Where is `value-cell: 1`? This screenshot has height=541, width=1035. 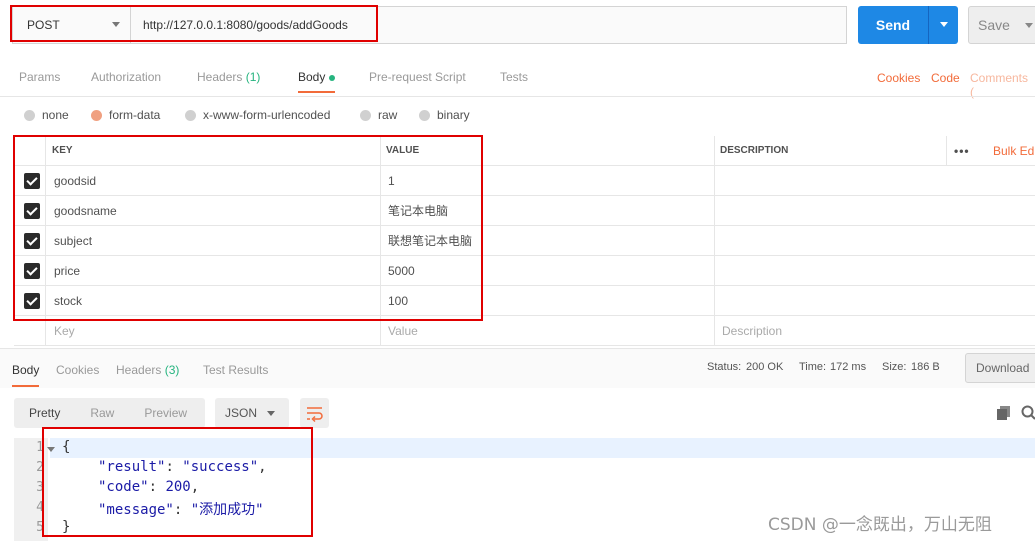
value-cell: 1 is located at coordinates (391, 180).